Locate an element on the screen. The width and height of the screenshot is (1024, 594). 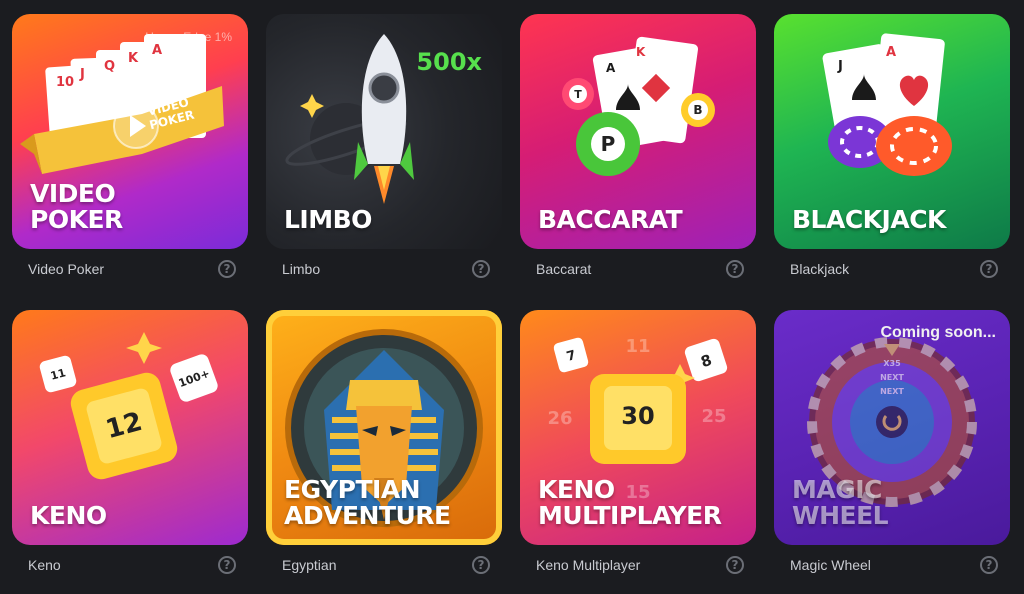
wheel-label: X35 is located at coordinates (892, 363).